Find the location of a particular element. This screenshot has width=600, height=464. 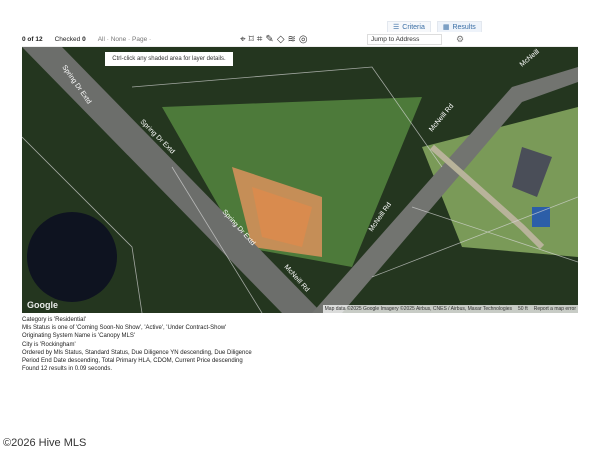

criteria-line: Originating System Name is 'Canopy MLS' is located at coordinates (79, 336).